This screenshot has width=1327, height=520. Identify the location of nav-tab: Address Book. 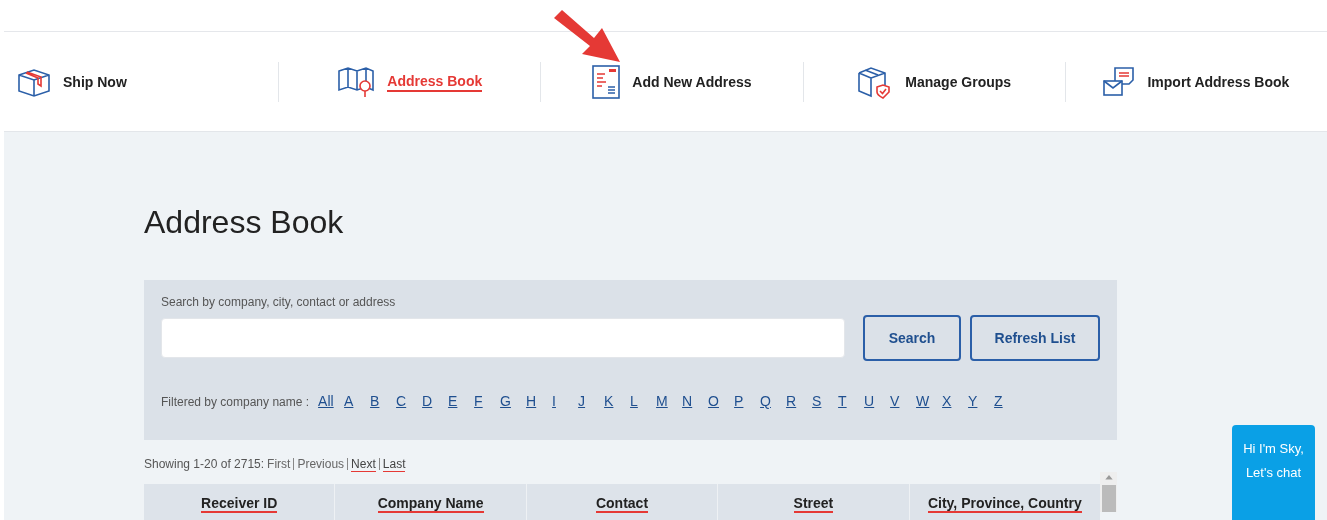
(410, 81).